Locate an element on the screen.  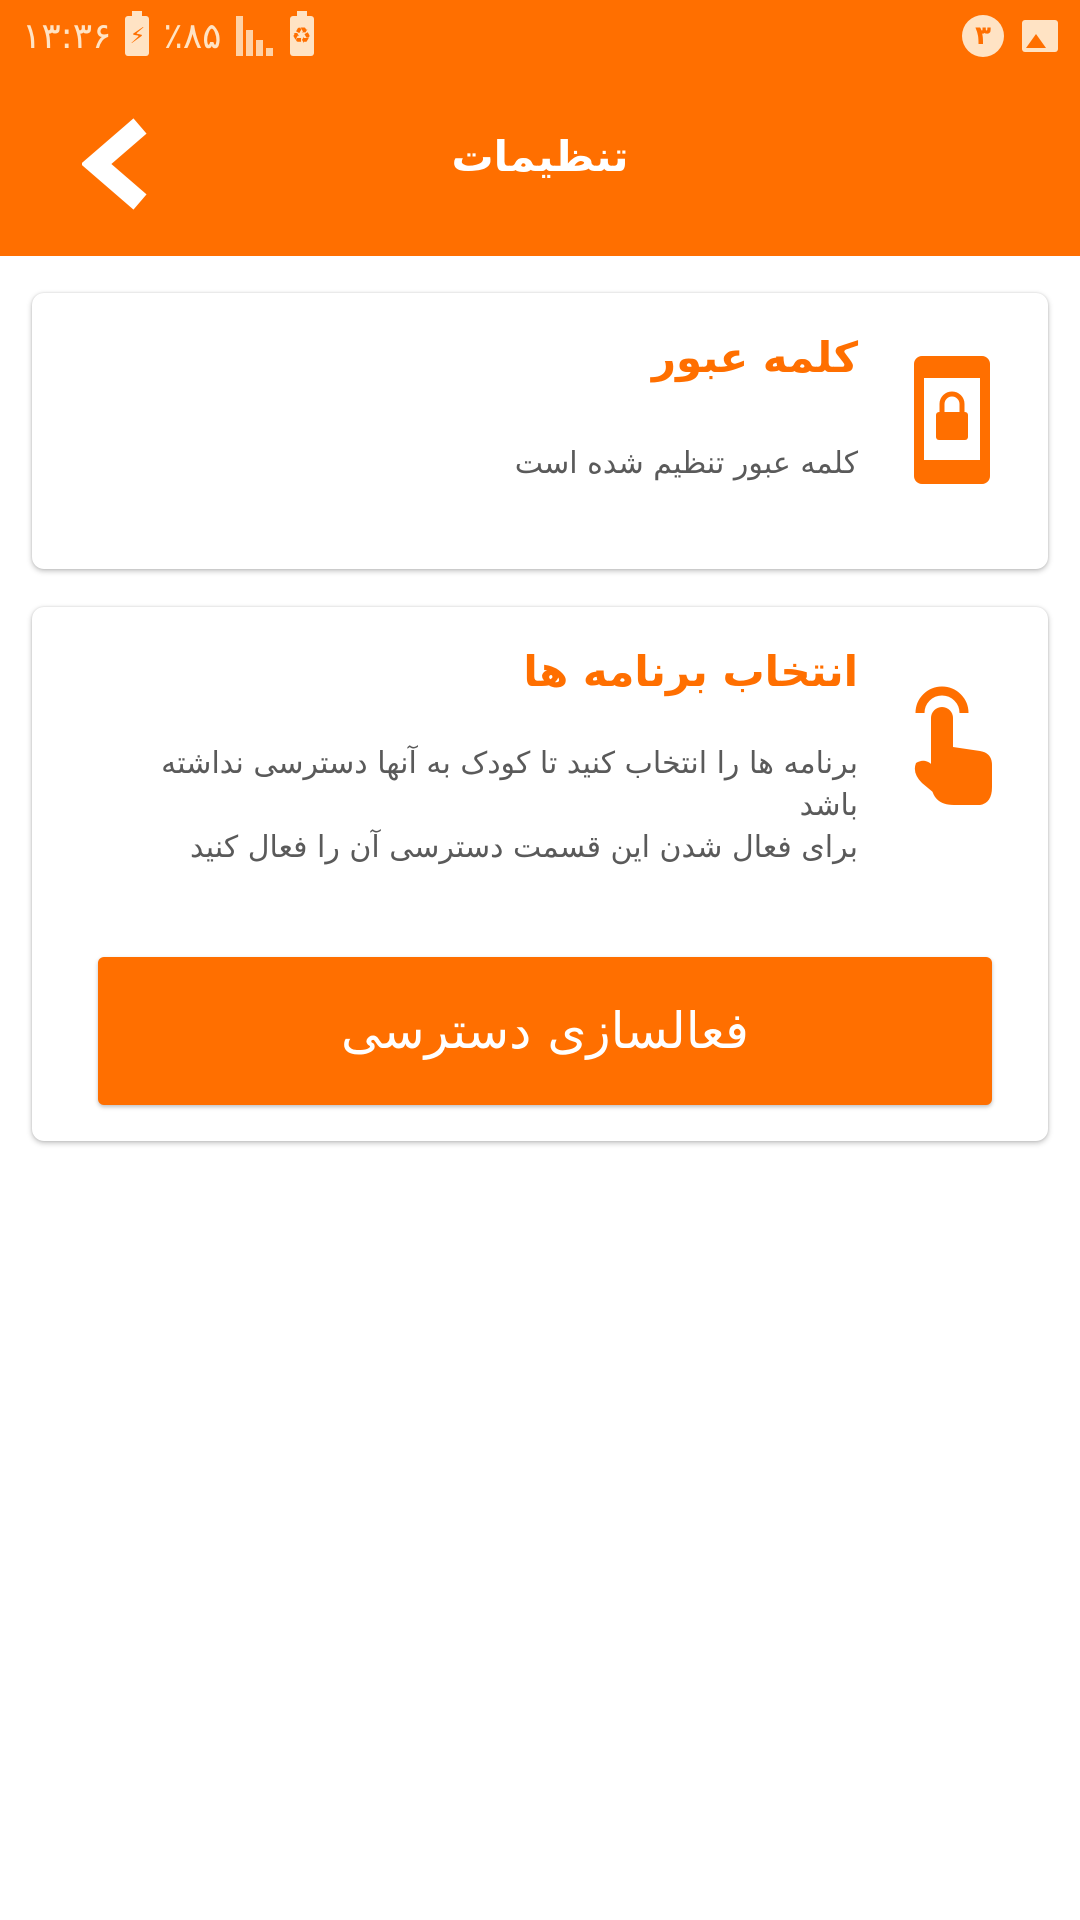
app-bar: تنظیمات is located at coordinates (540, 164).